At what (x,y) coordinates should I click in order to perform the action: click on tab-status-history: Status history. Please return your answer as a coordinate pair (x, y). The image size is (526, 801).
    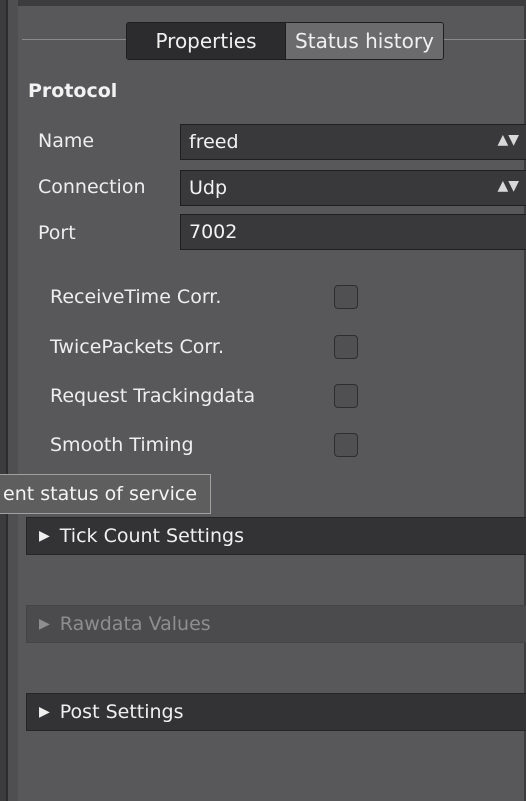
    Looking at the image, I should click on (364, 41).